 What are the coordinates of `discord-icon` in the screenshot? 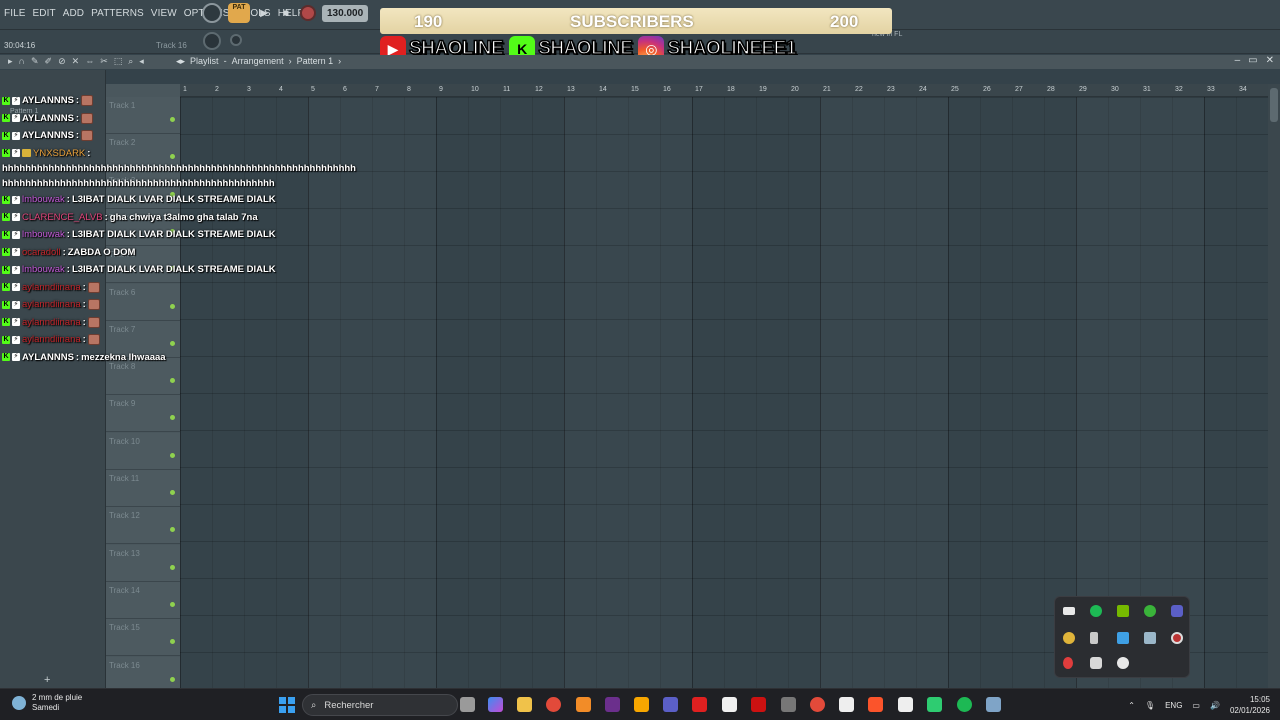 It's located at (1096, 663).